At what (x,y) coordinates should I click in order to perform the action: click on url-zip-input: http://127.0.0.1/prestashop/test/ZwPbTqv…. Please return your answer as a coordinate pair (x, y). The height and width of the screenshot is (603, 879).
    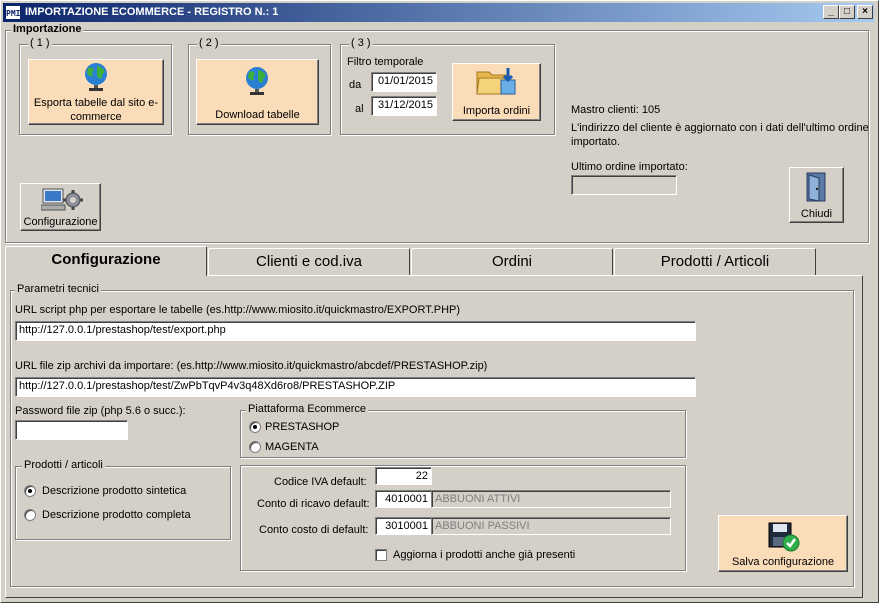
    Looking at the image, I should click on (355, 387).